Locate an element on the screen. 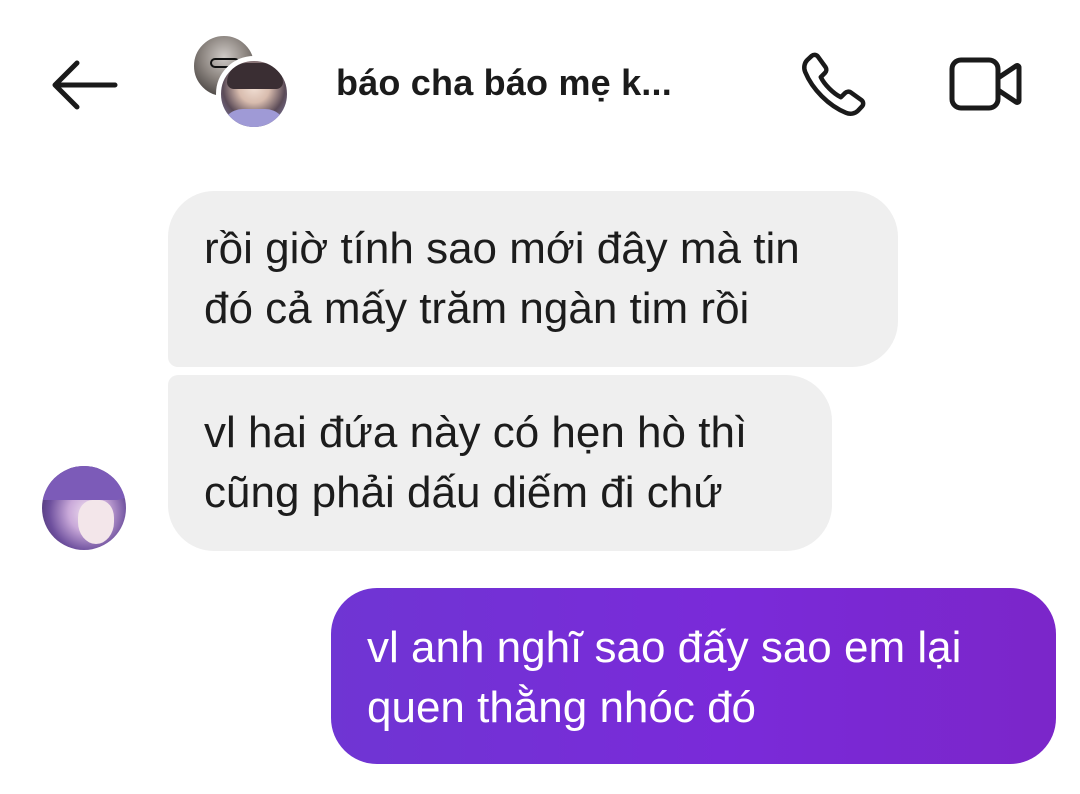 The height and width of the screenshot is (794, 1080). phone-icon is located at coordinates (834, 84).